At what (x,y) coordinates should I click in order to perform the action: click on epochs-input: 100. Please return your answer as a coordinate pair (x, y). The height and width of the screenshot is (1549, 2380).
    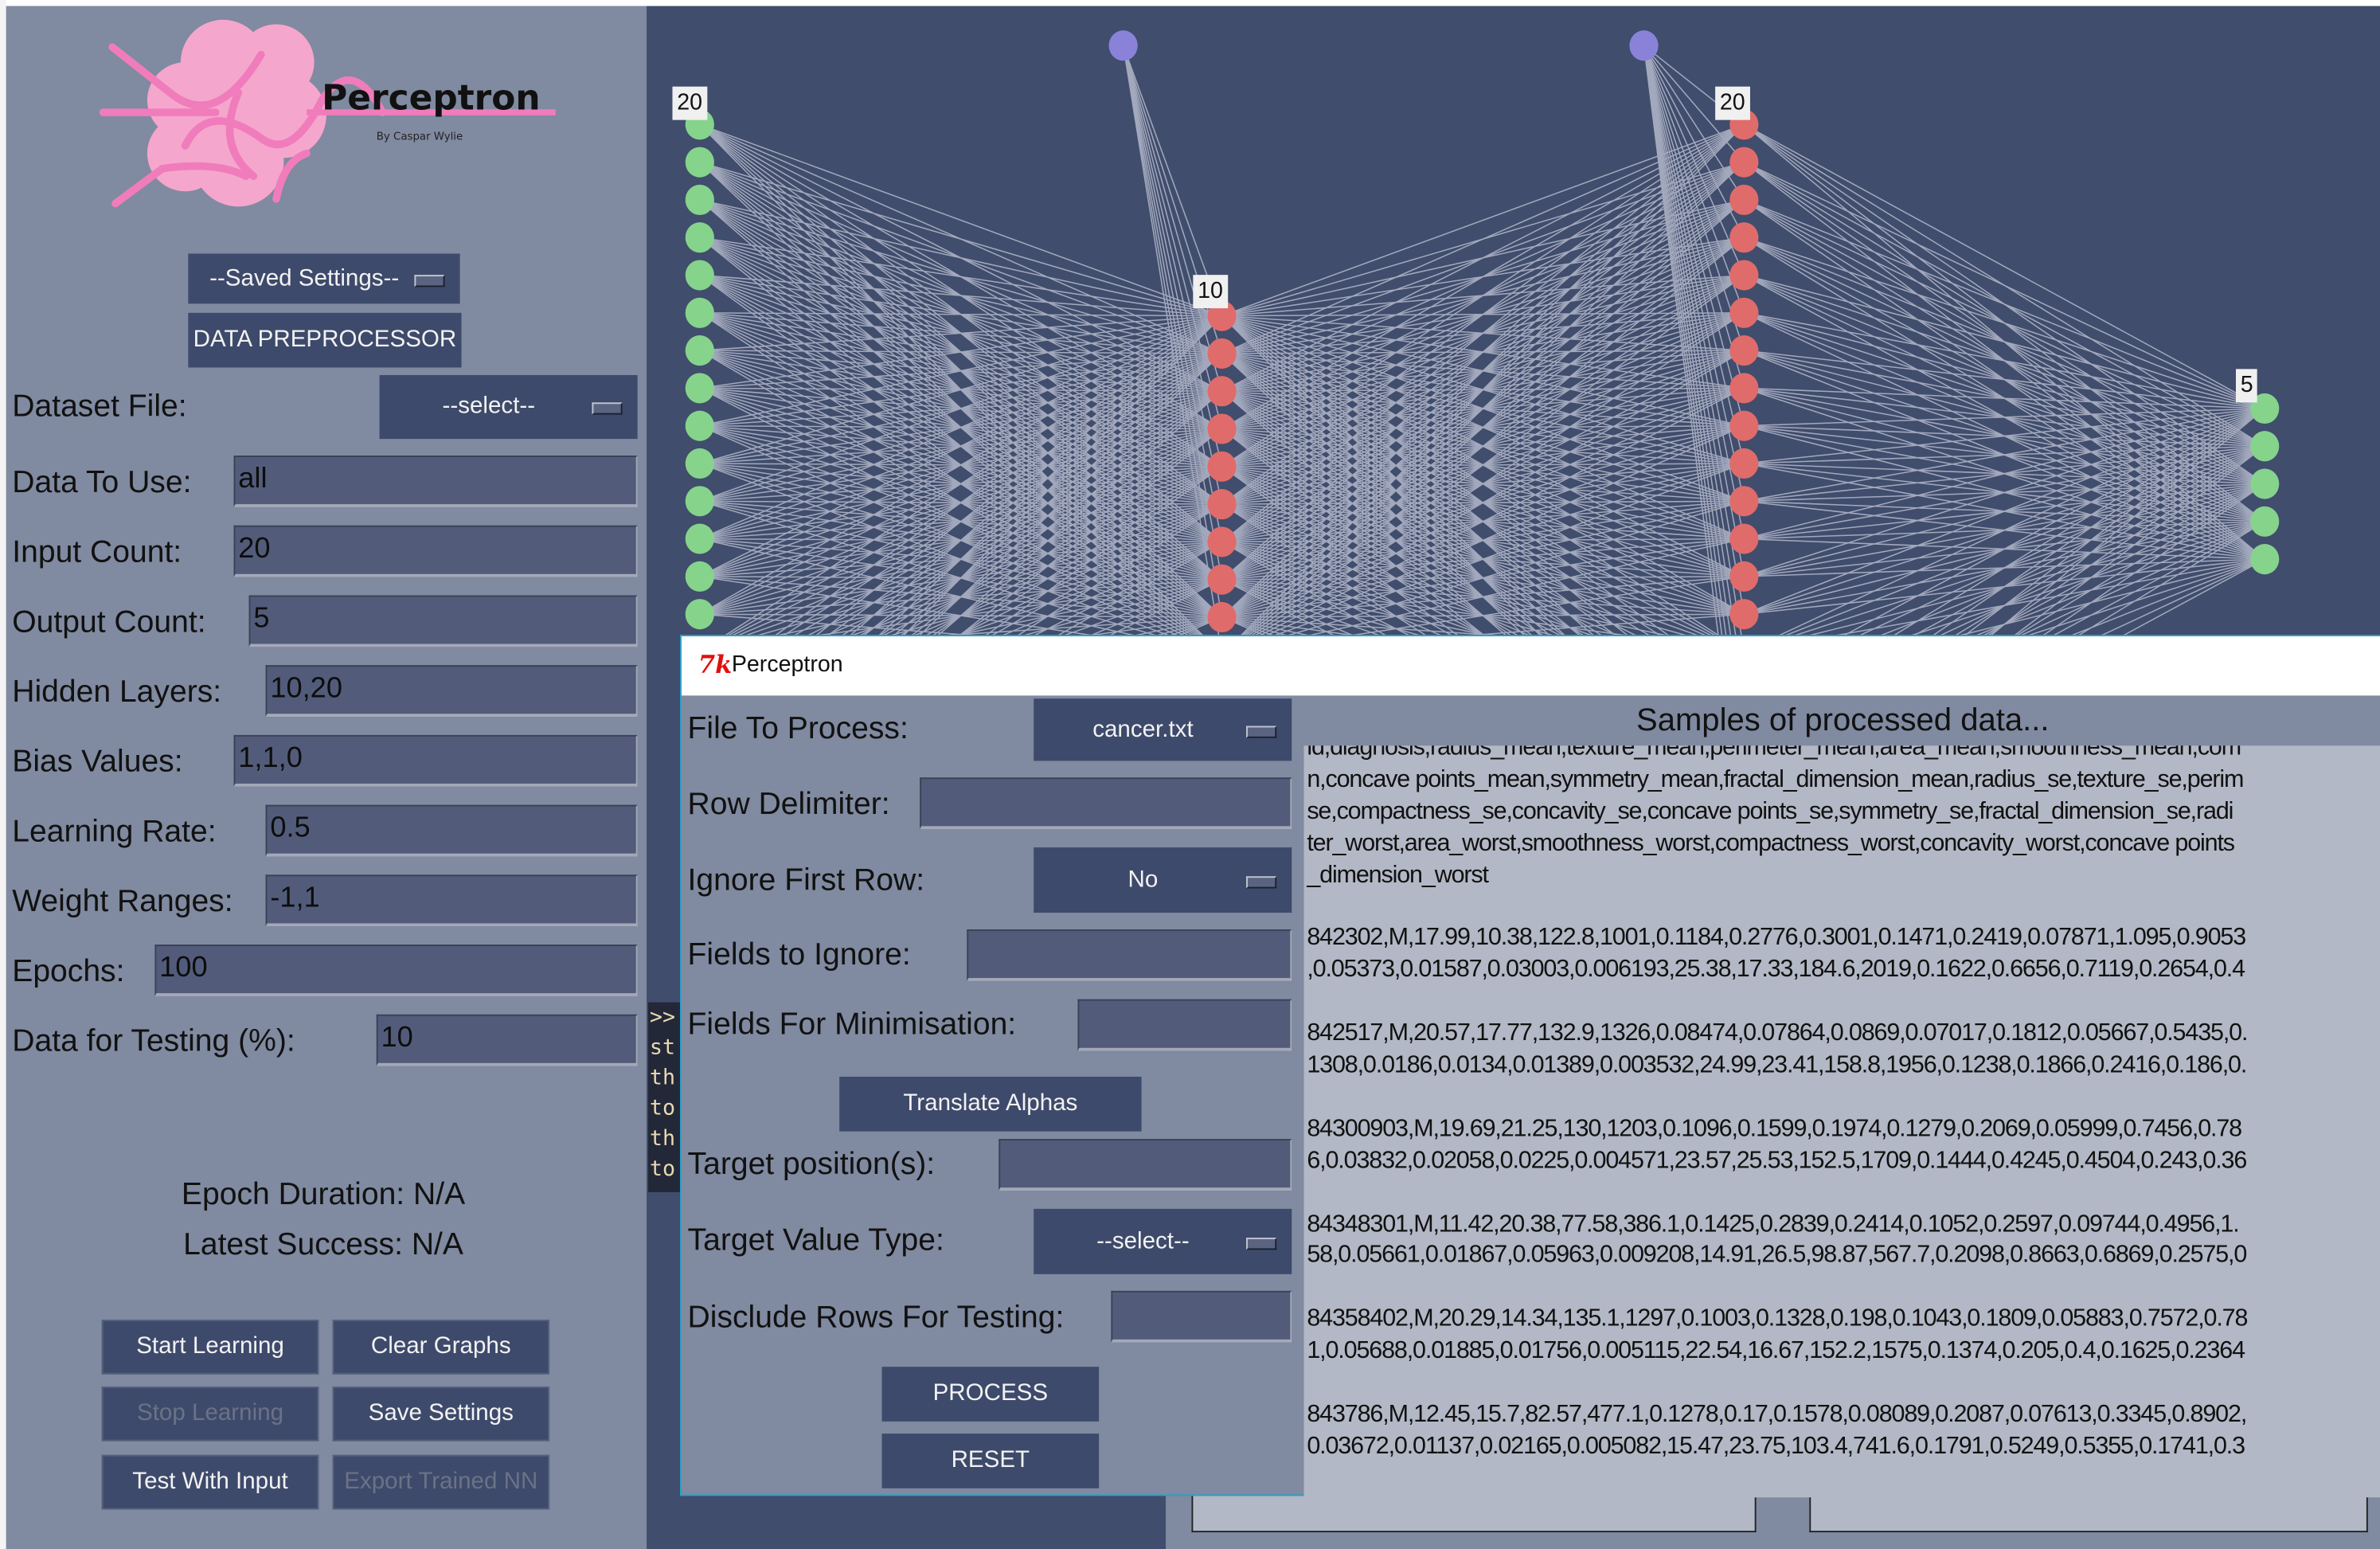
    Looking at the image, I should click on (396, 970).